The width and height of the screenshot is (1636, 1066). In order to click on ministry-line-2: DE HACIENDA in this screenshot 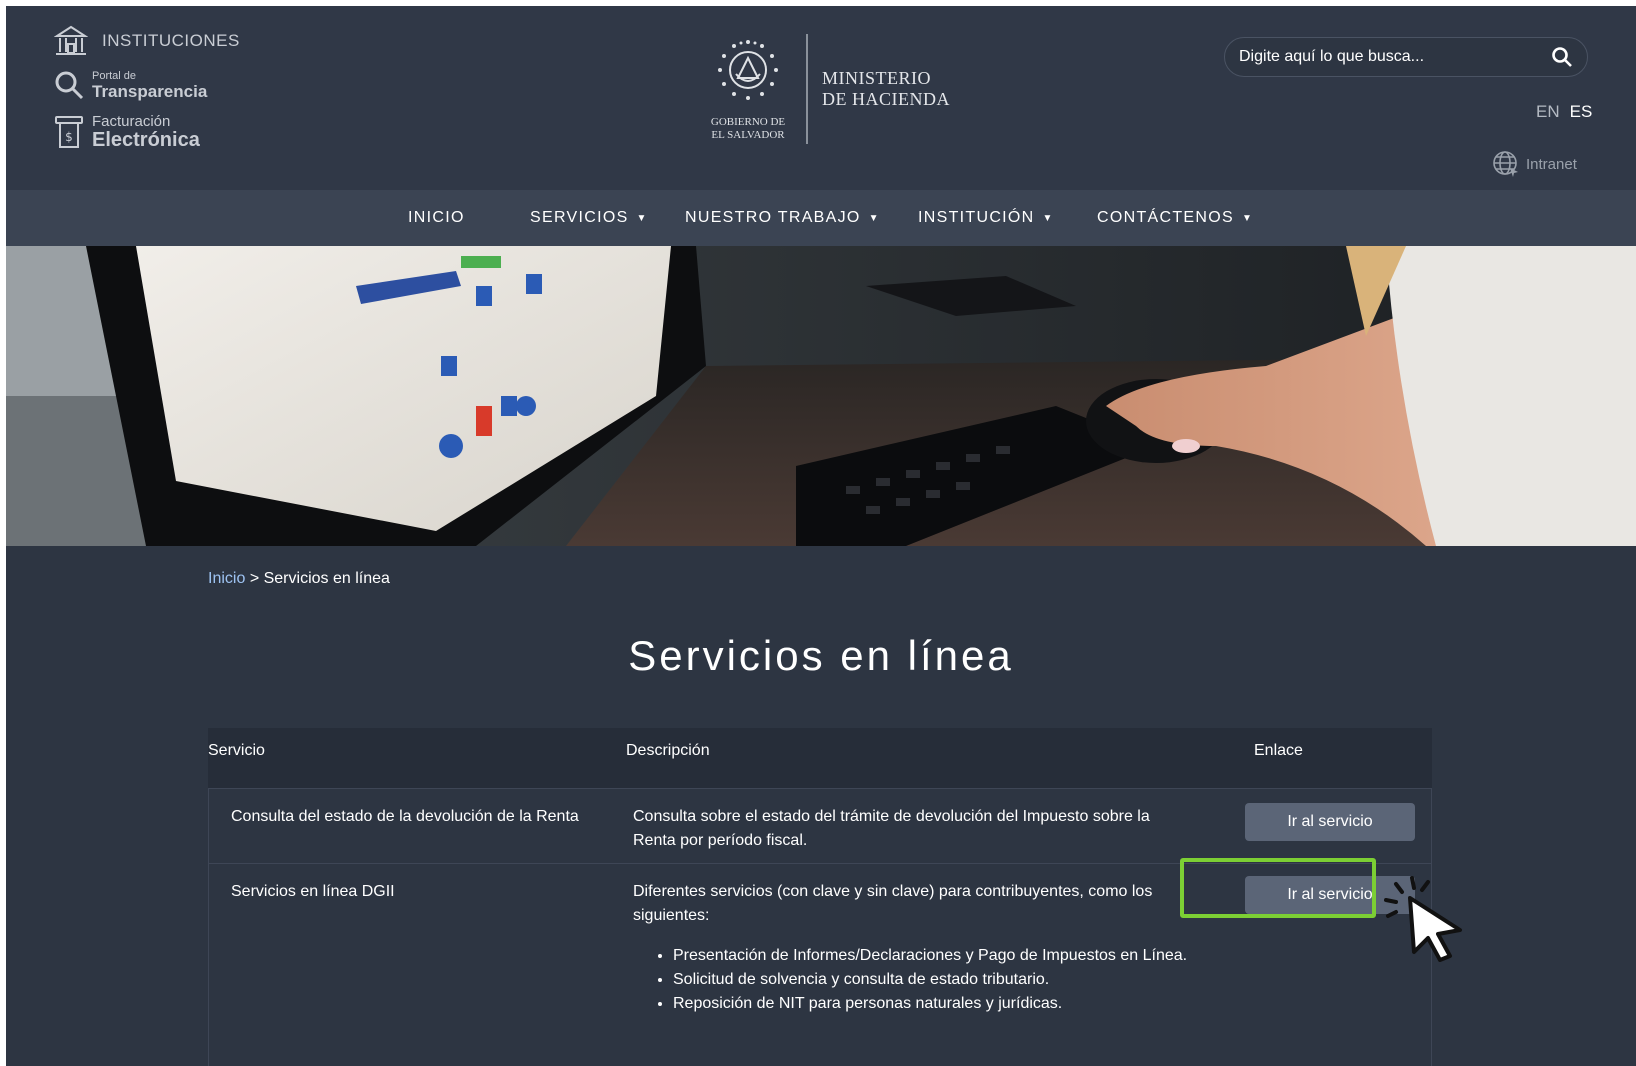, I will do `click(886, 99)`.